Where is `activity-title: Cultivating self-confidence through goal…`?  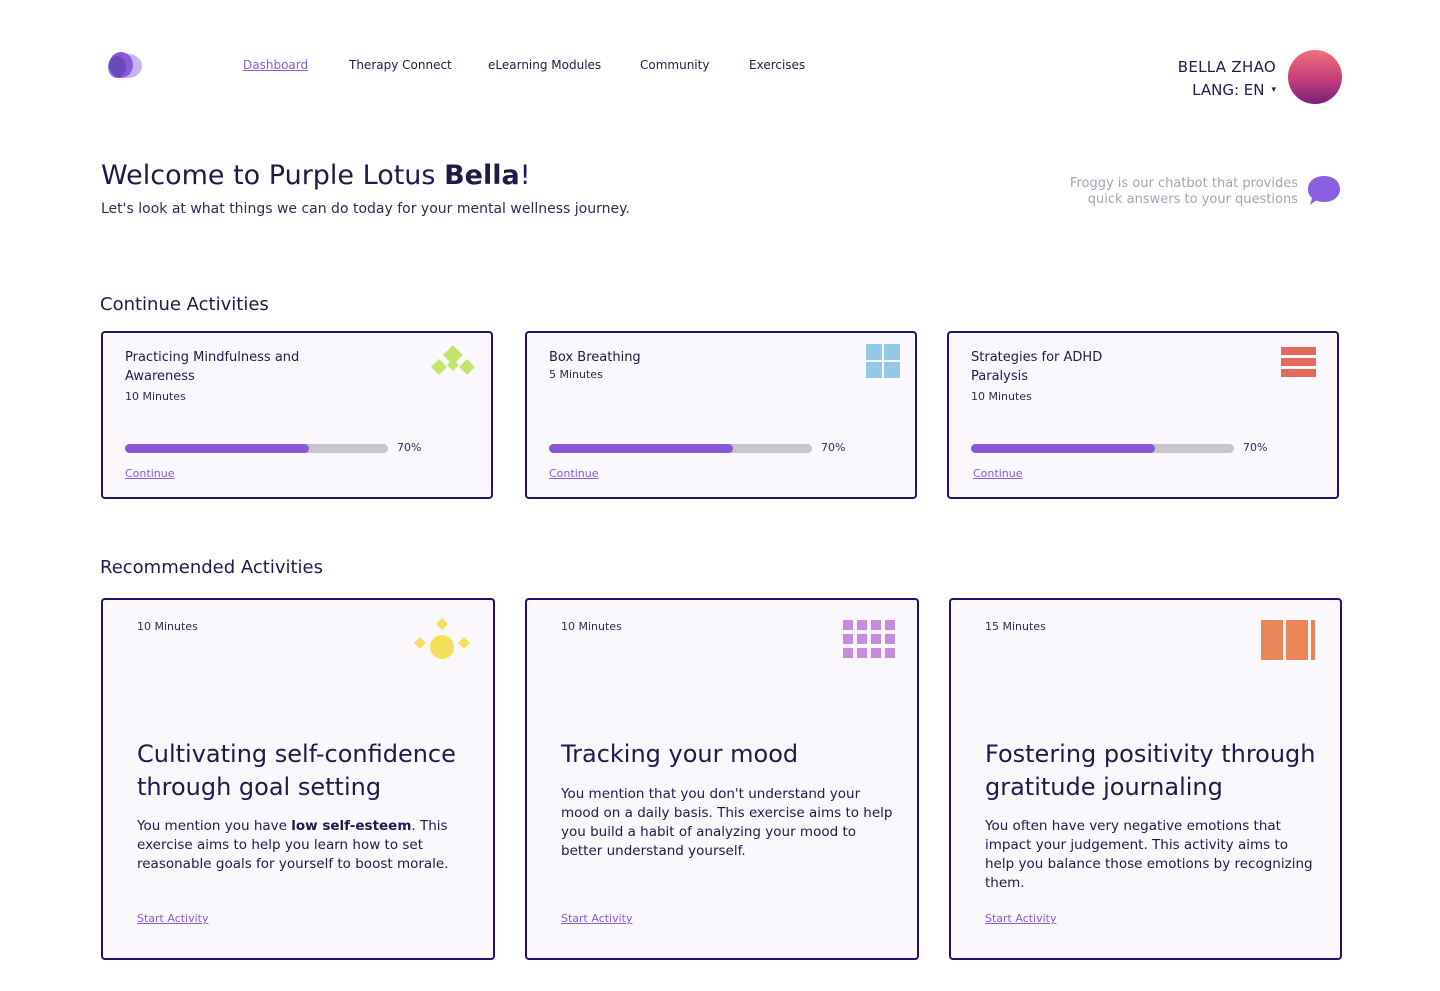
activity-title: Cultivating self-confidence through goal… is located at coordinates (296, 770).